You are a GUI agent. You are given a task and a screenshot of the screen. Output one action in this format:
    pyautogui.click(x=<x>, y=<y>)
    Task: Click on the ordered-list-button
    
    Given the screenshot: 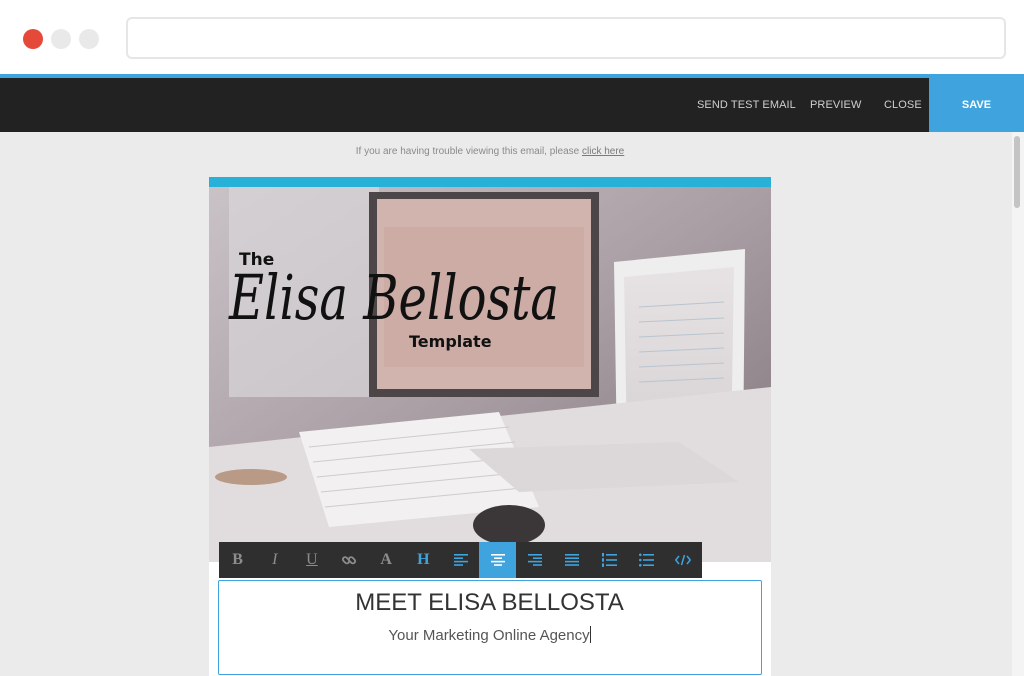 What is the action you would take?
    pyautogui.click(x=609, y=560)
    